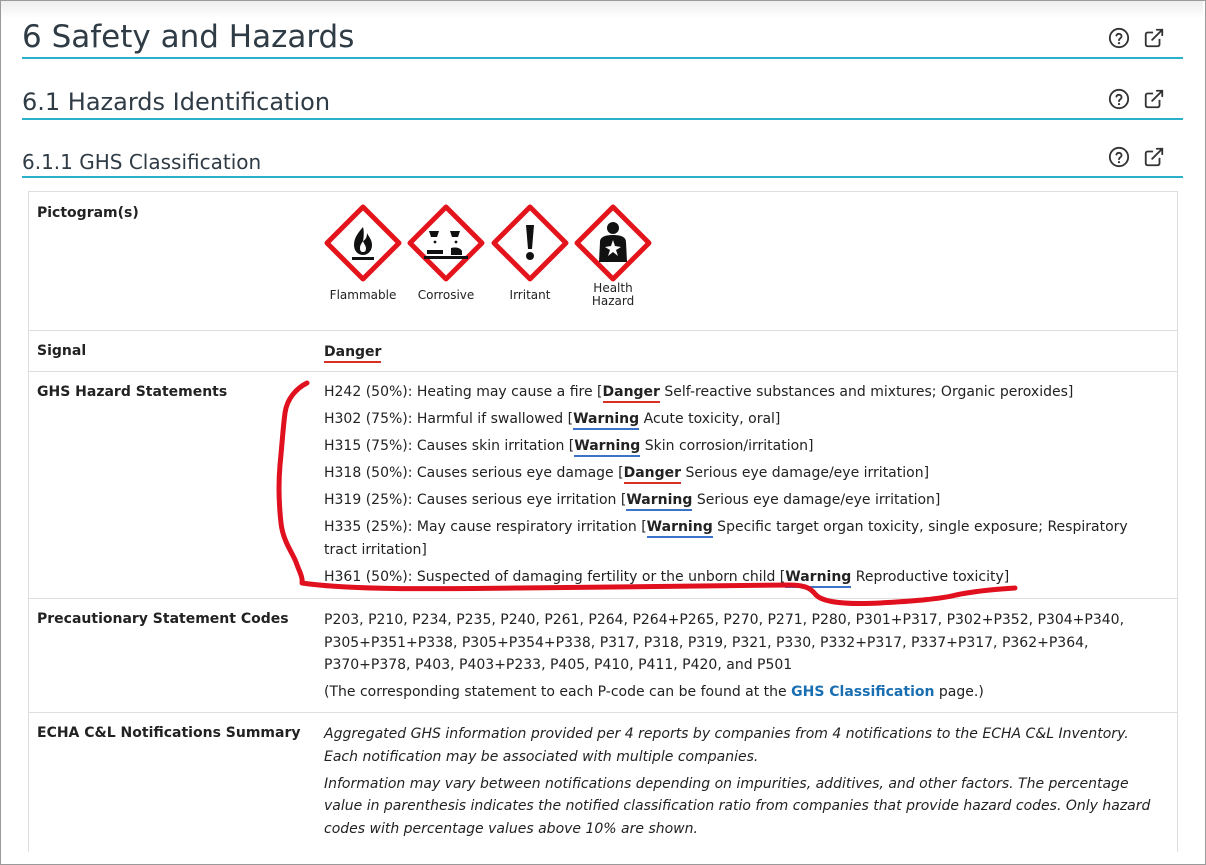  I want to click on pictogram-flammable: Flammable, so click(363, 253).